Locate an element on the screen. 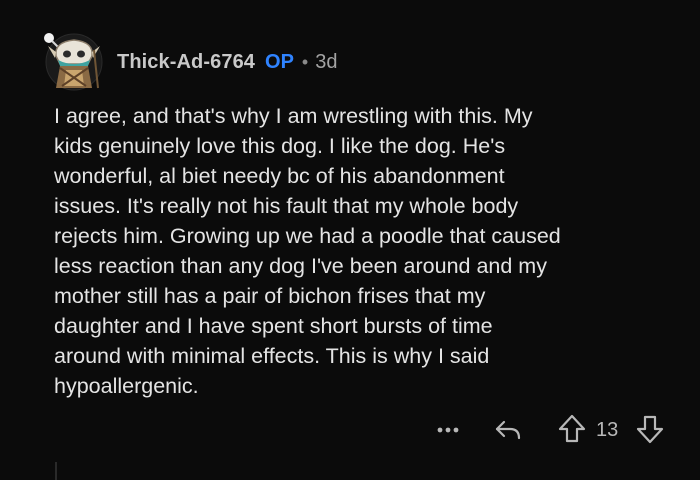 This screenshot has height=480, width=700. snoo-avatar-icon is located at coordinates (73, 62).